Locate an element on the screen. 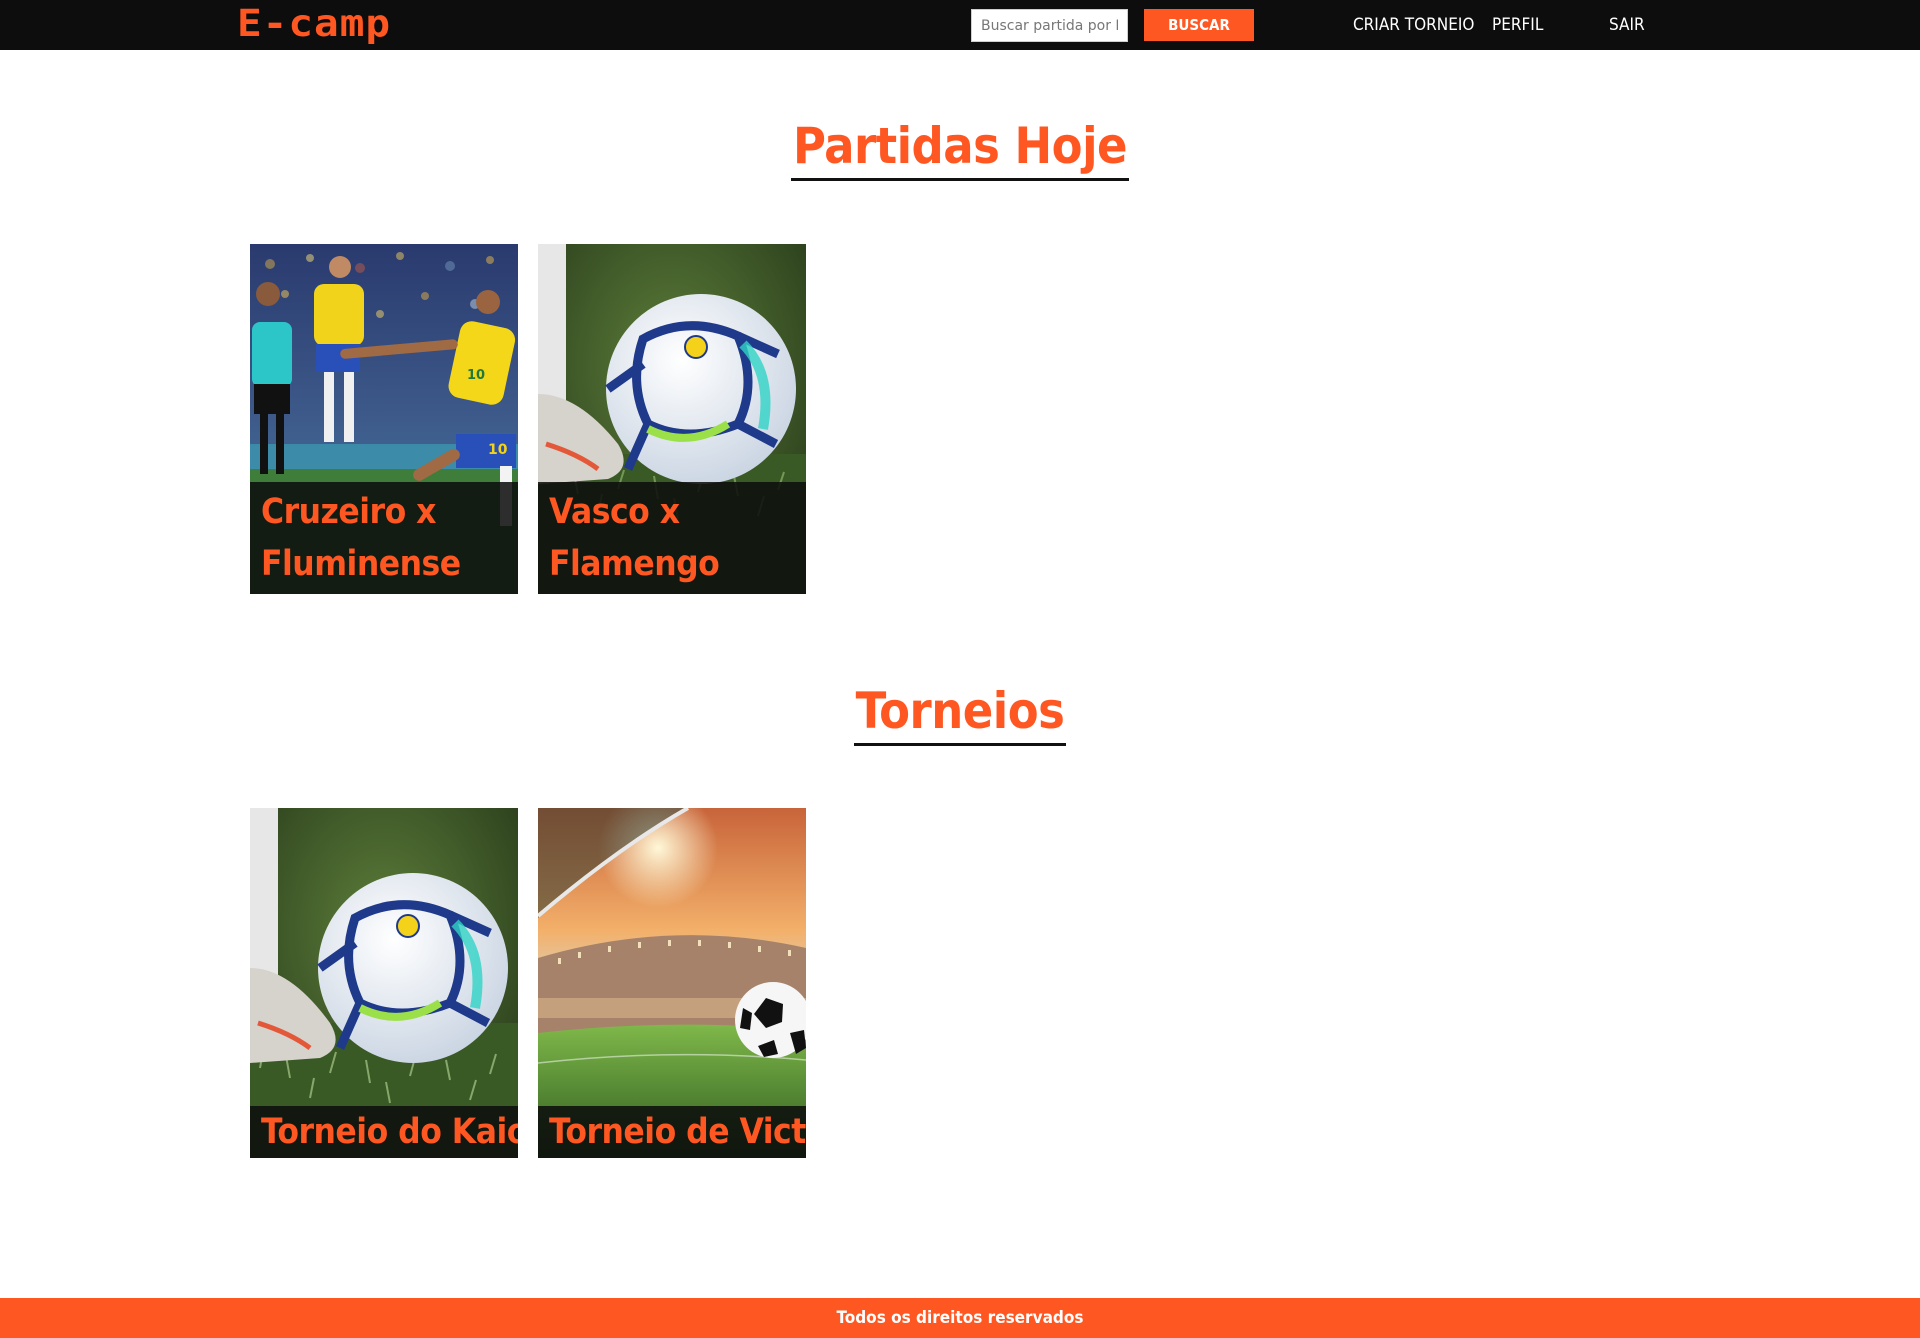  nav-profile-link: PERFIL is located at coordinates (1517, 25).